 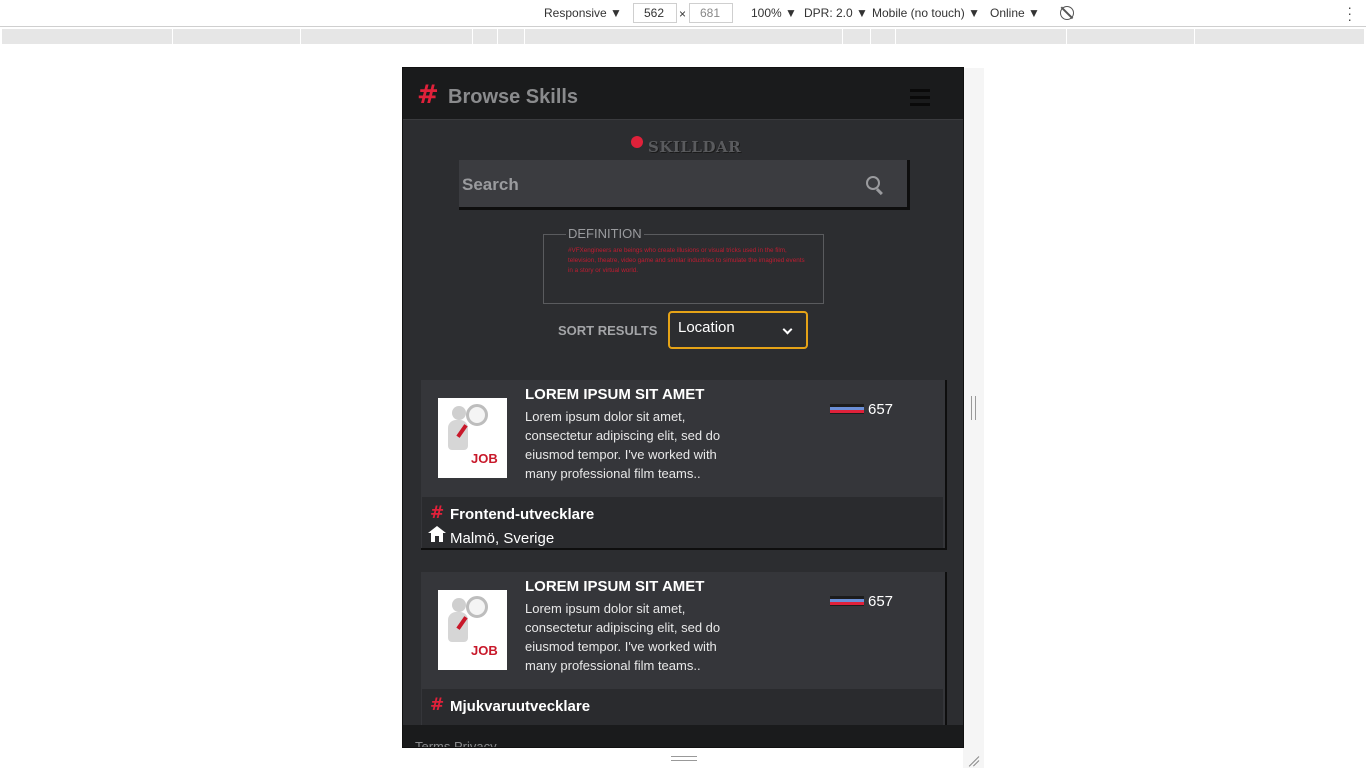 I want to click on height-input: 681, so click(x=711, y=13).